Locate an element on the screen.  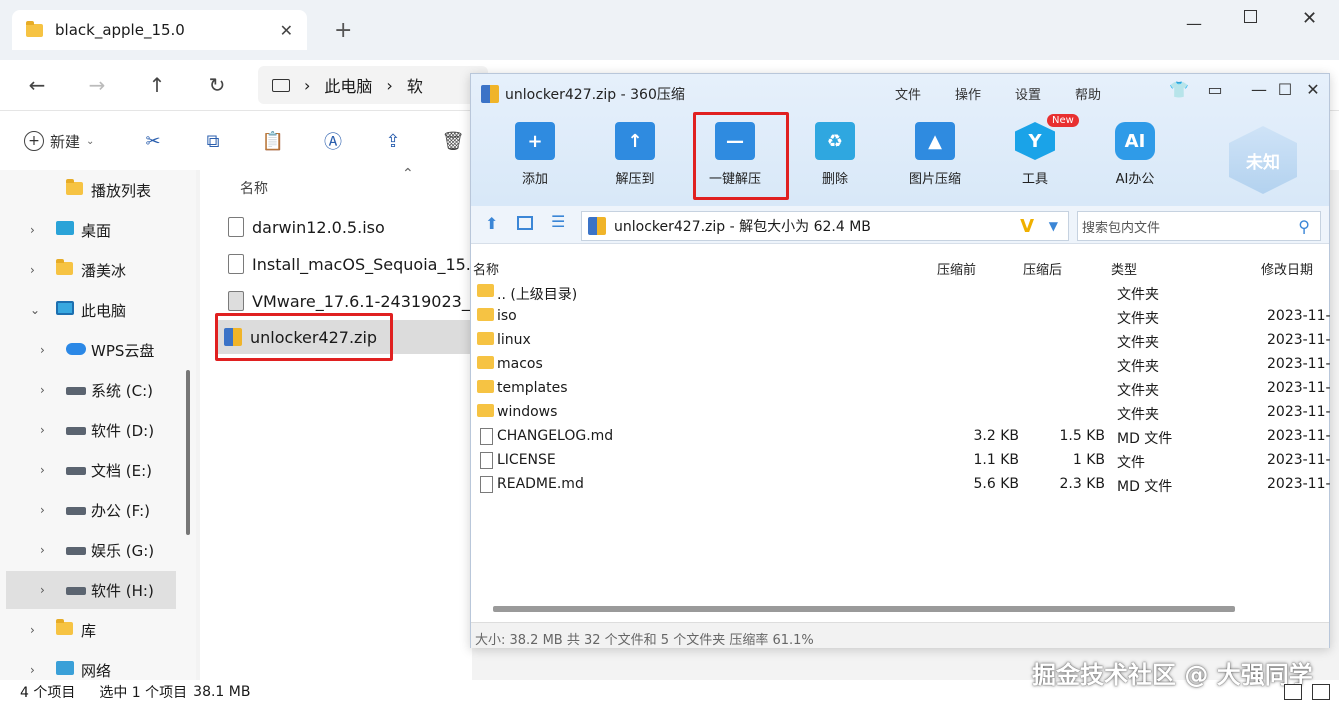
file-row: Install_macOS_Sequoia_15.0.iso is located at coordinates (363, 264).